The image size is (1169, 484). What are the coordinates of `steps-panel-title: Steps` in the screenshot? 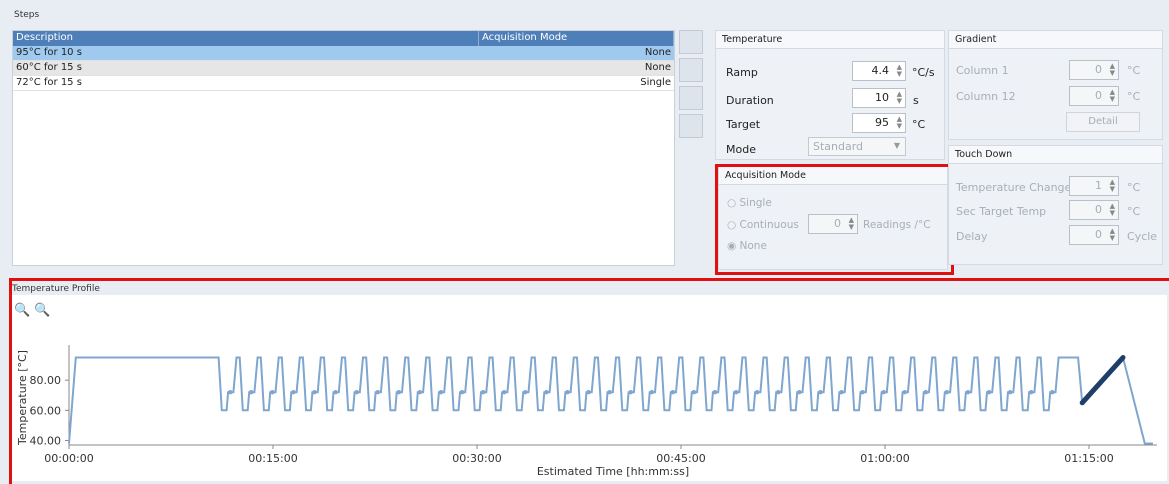 It's located at (27, 15).